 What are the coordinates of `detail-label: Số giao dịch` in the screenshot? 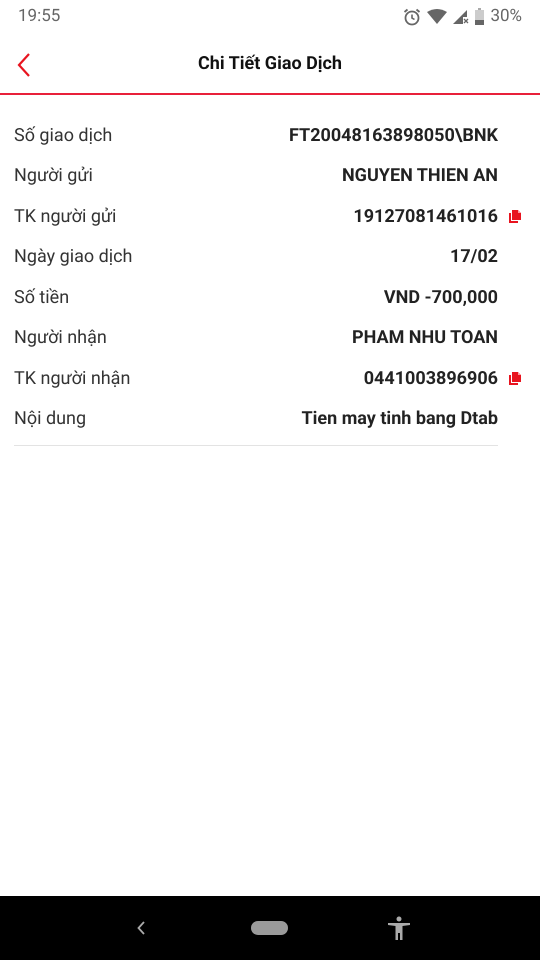 It's located at (63, 136).